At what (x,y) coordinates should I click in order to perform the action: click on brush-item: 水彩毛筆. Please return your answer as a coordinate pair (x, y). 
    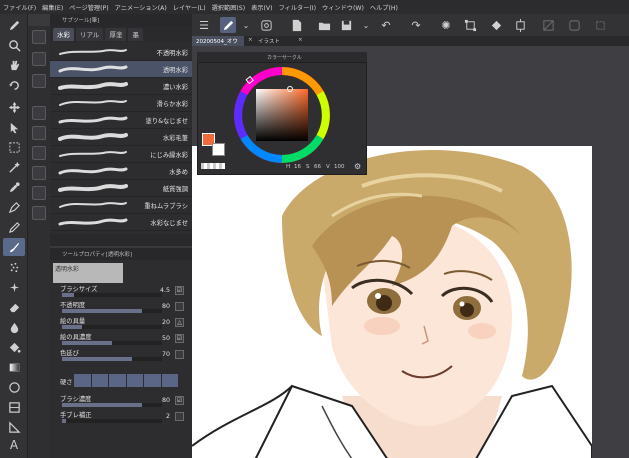
    Looking at the image, I should click on (121, 137).